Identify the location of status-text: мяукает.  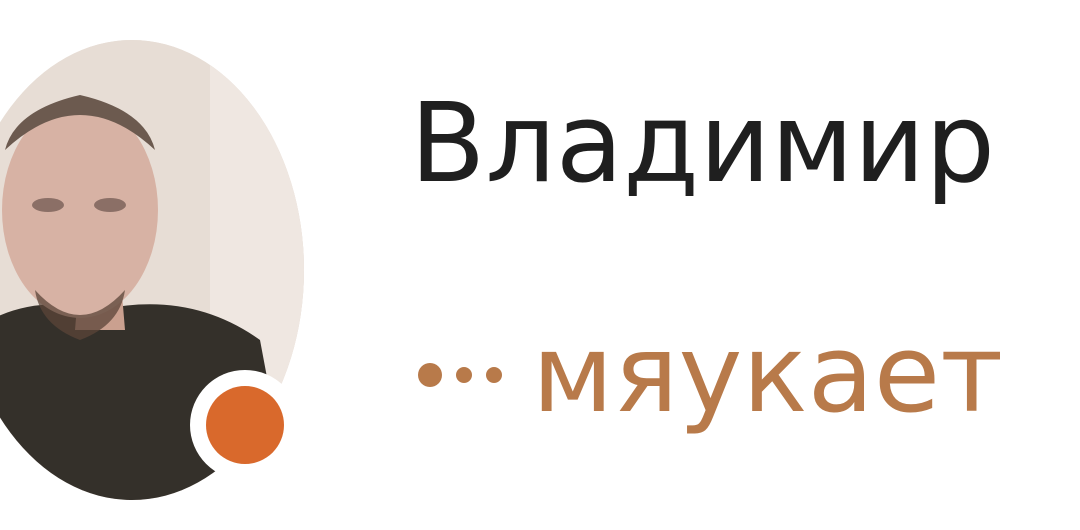
(768, 374).